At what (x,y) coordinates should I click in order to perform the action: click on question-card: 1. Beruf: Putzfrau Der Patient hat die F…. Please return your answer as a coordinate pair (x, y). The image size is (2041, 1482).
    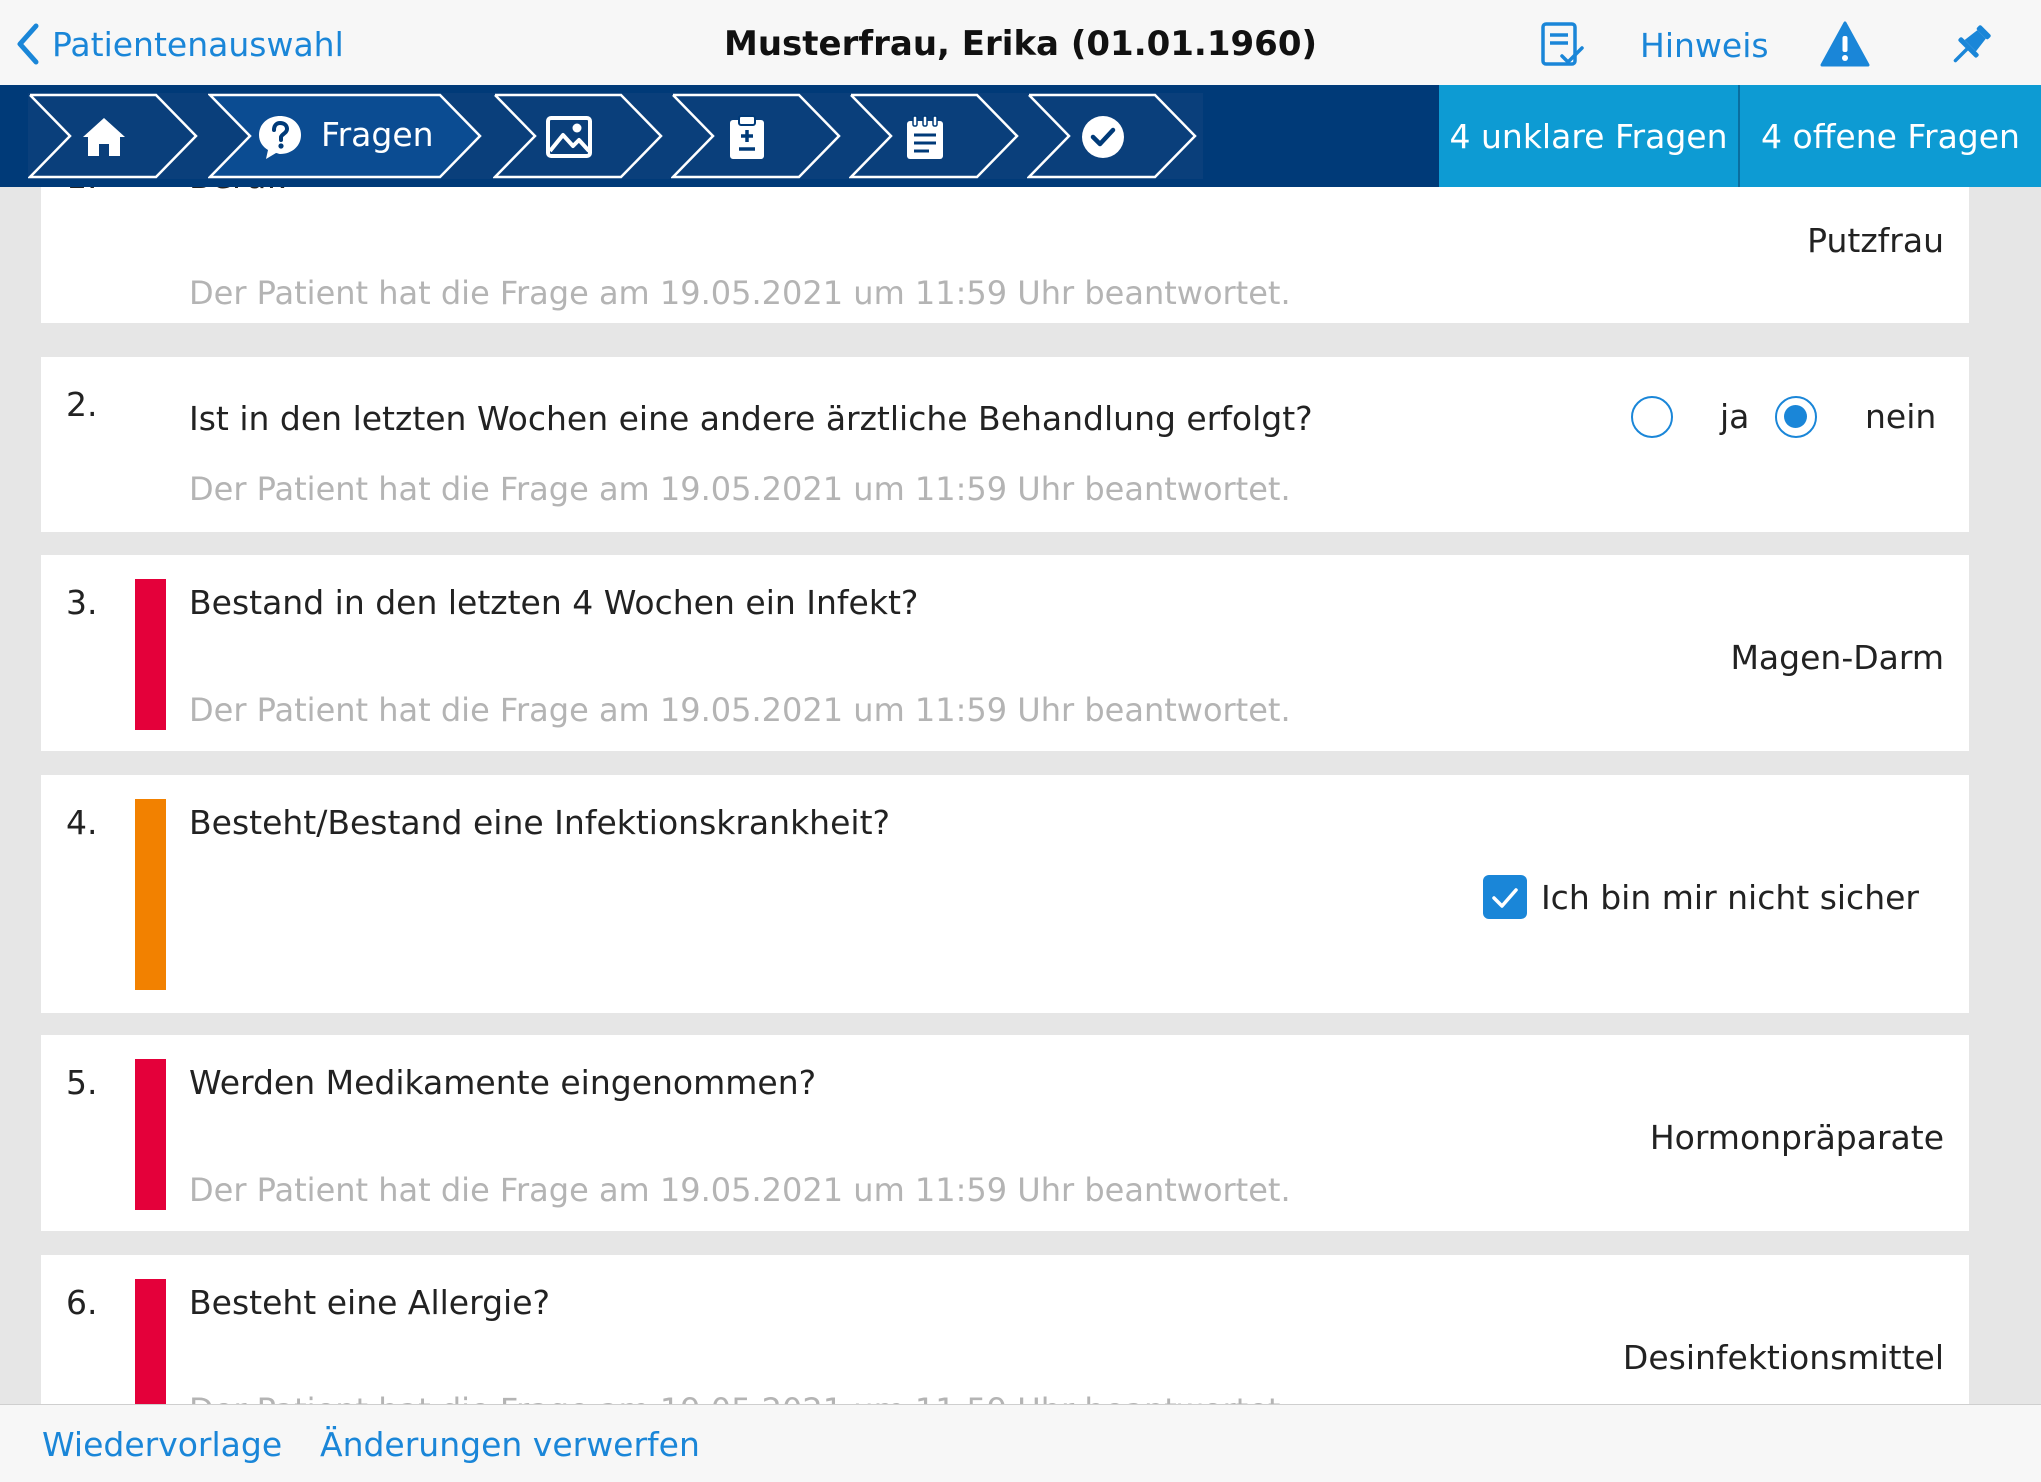
    Looking at the image, I should click on (1005, 255).